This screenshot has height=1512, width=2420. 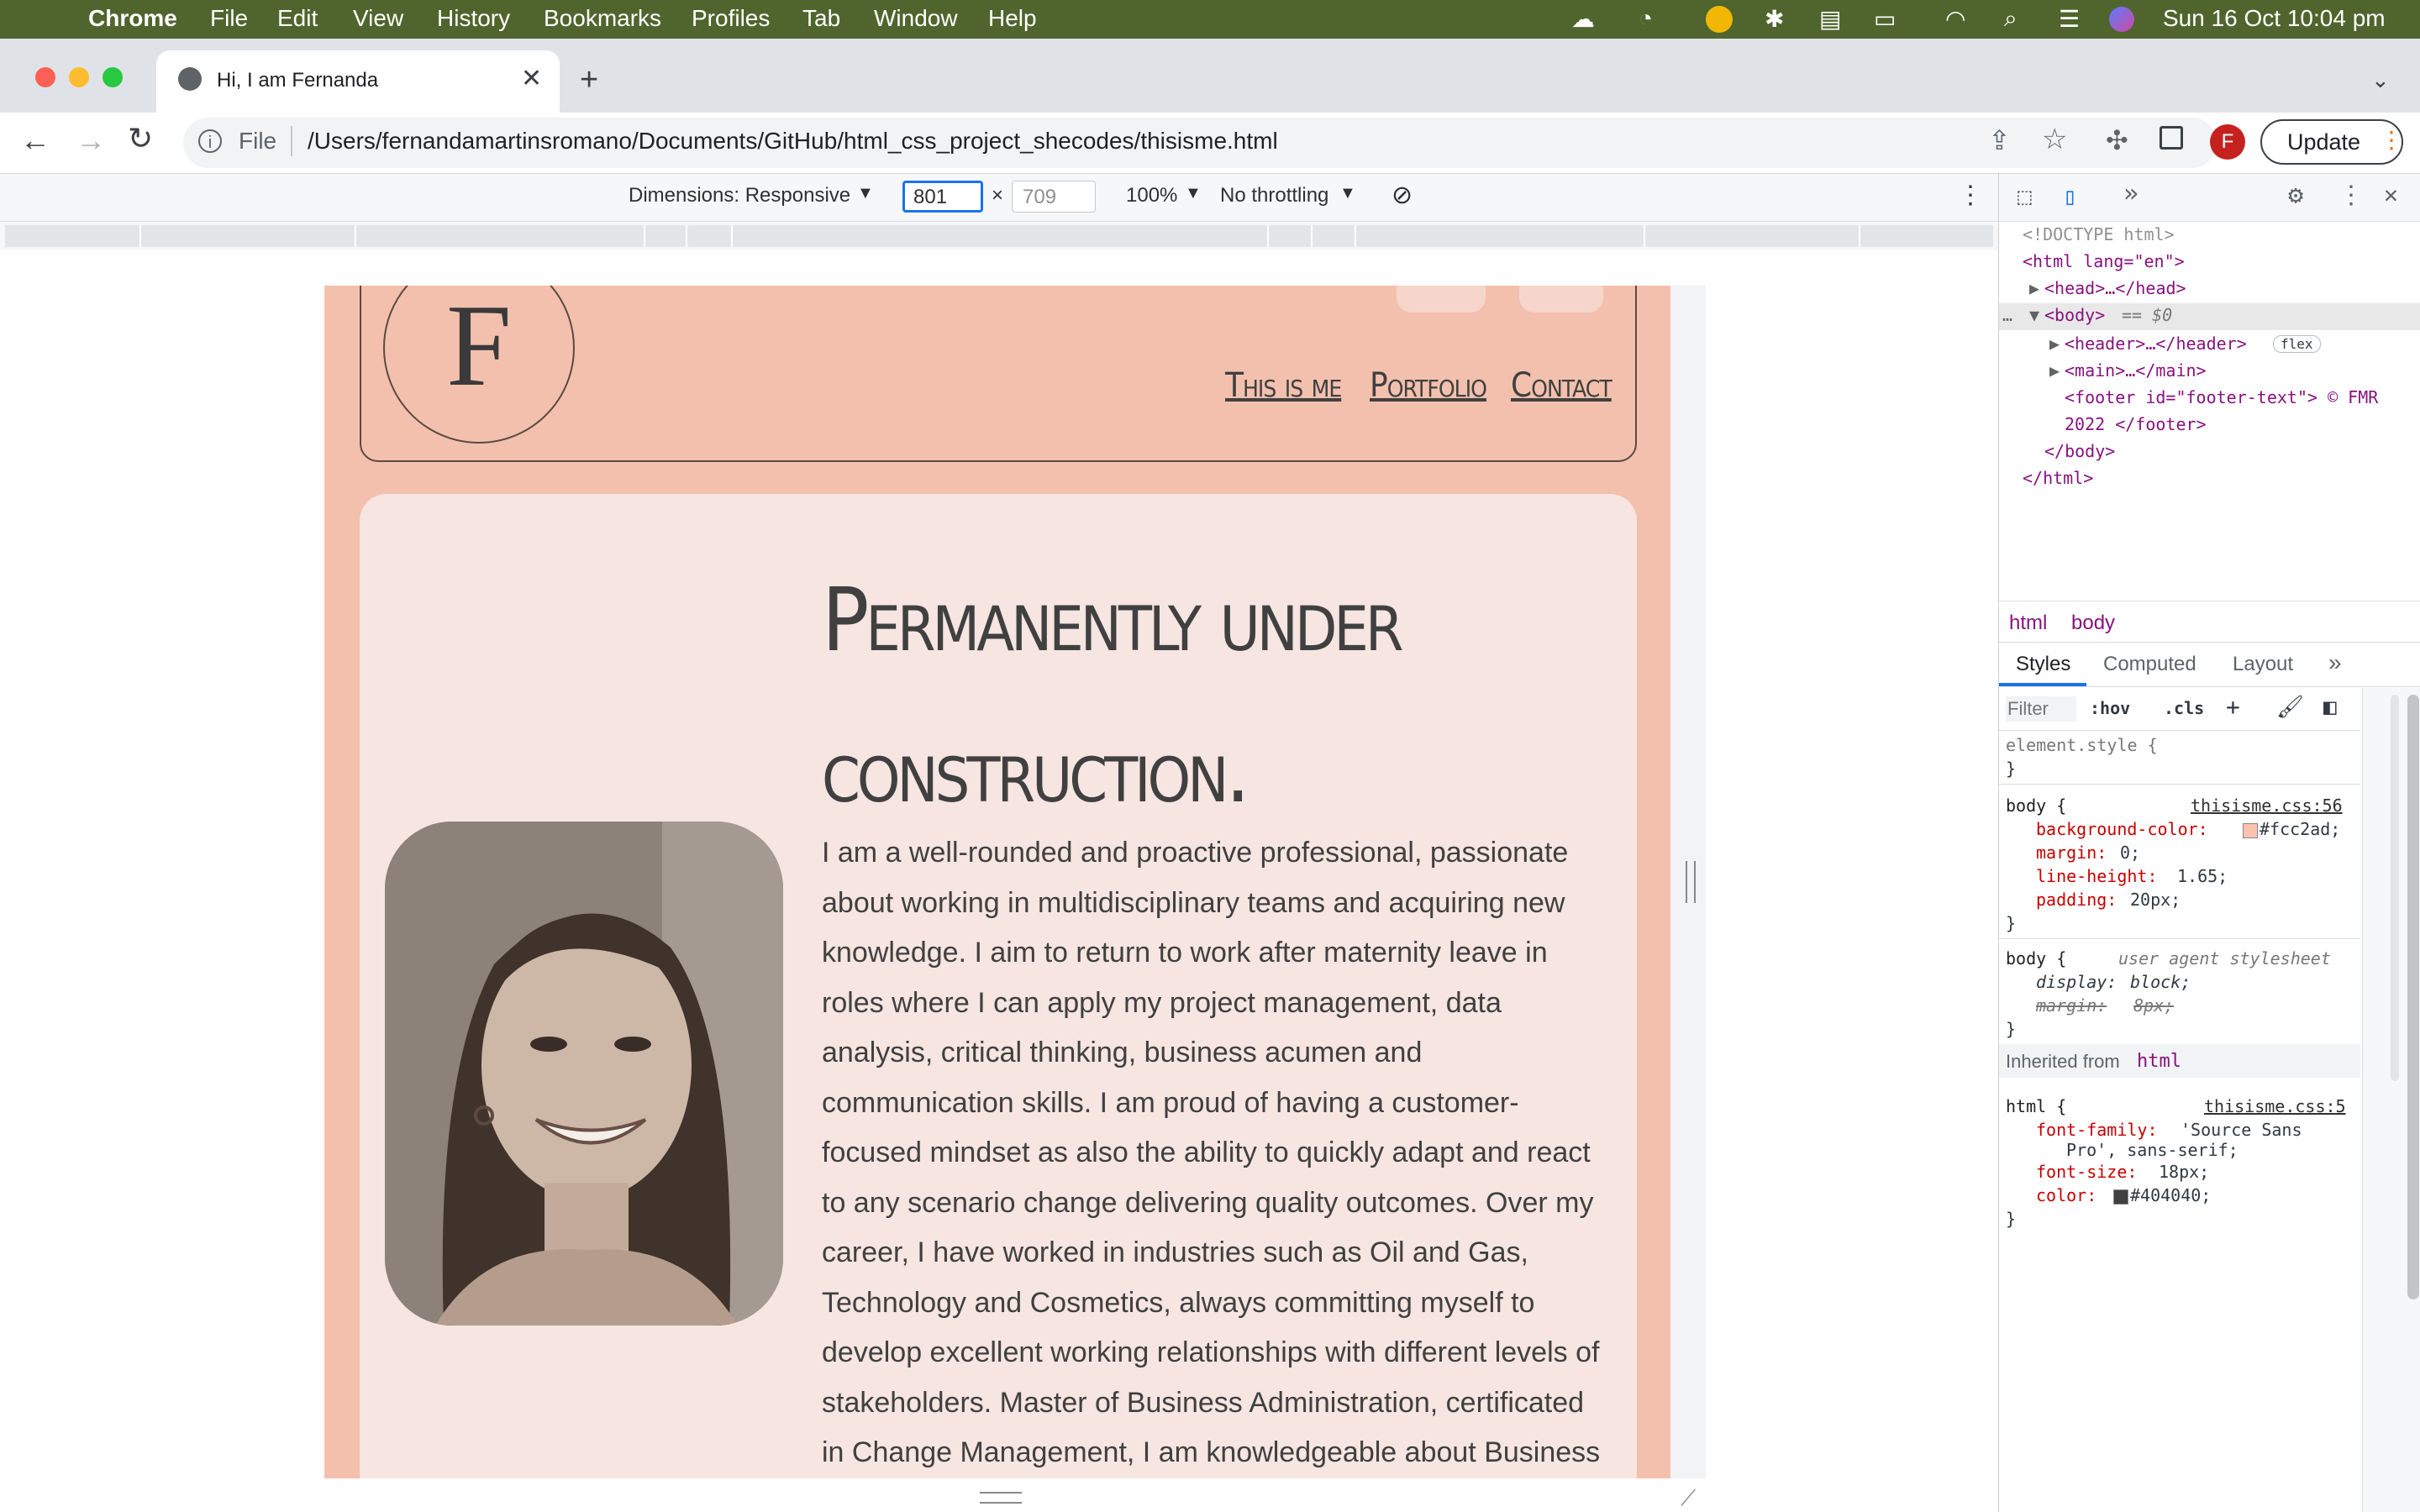 What do you see at coordinates (2297, 344) in the screenshot?
I see `flex-badge: flex` at bounding box center [2297, 344].